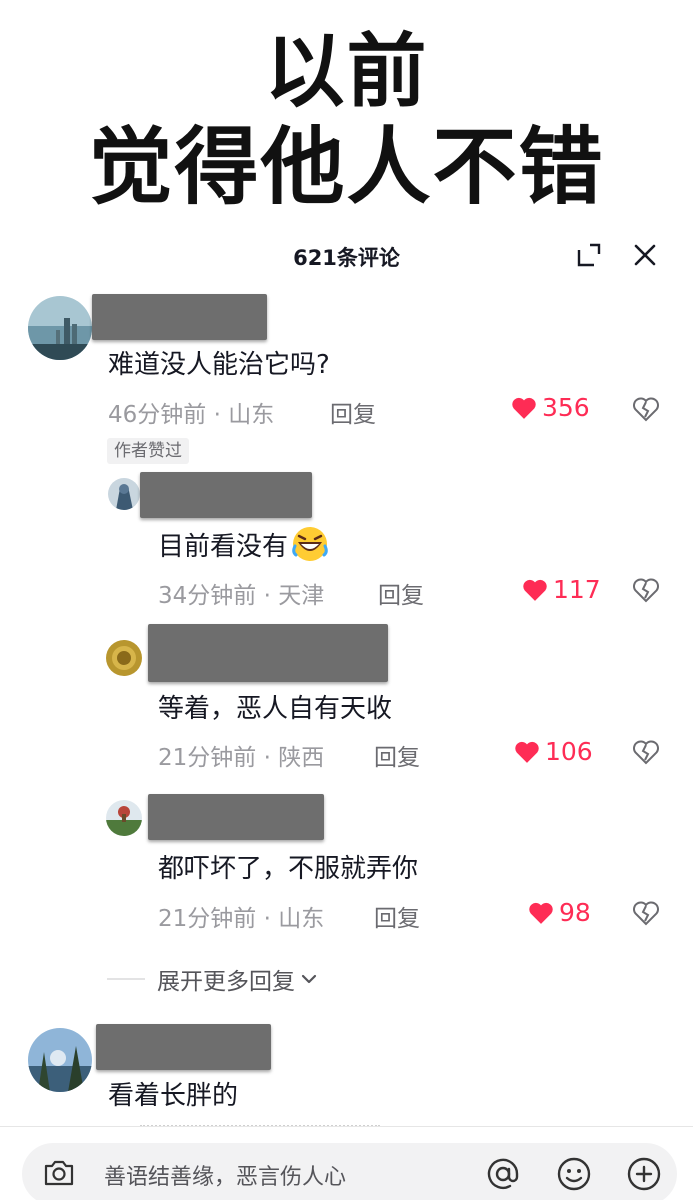 This screenshot has height=1200, width=693. Describe the element at coordinates (126, 979) in the screenshot. I see `divider` at that location.